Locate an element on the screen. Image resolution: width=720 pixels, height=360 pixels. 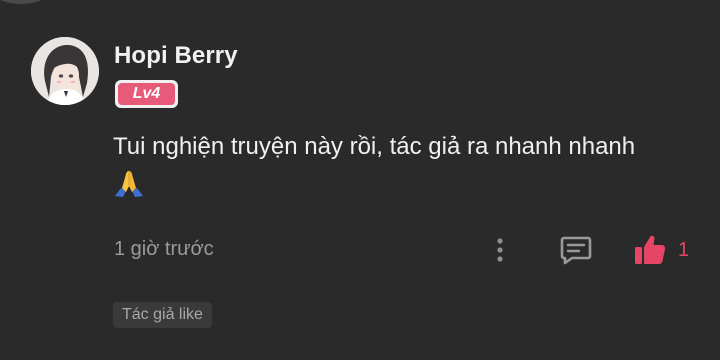
like-count: 1 is located at coordinates (684, 249).